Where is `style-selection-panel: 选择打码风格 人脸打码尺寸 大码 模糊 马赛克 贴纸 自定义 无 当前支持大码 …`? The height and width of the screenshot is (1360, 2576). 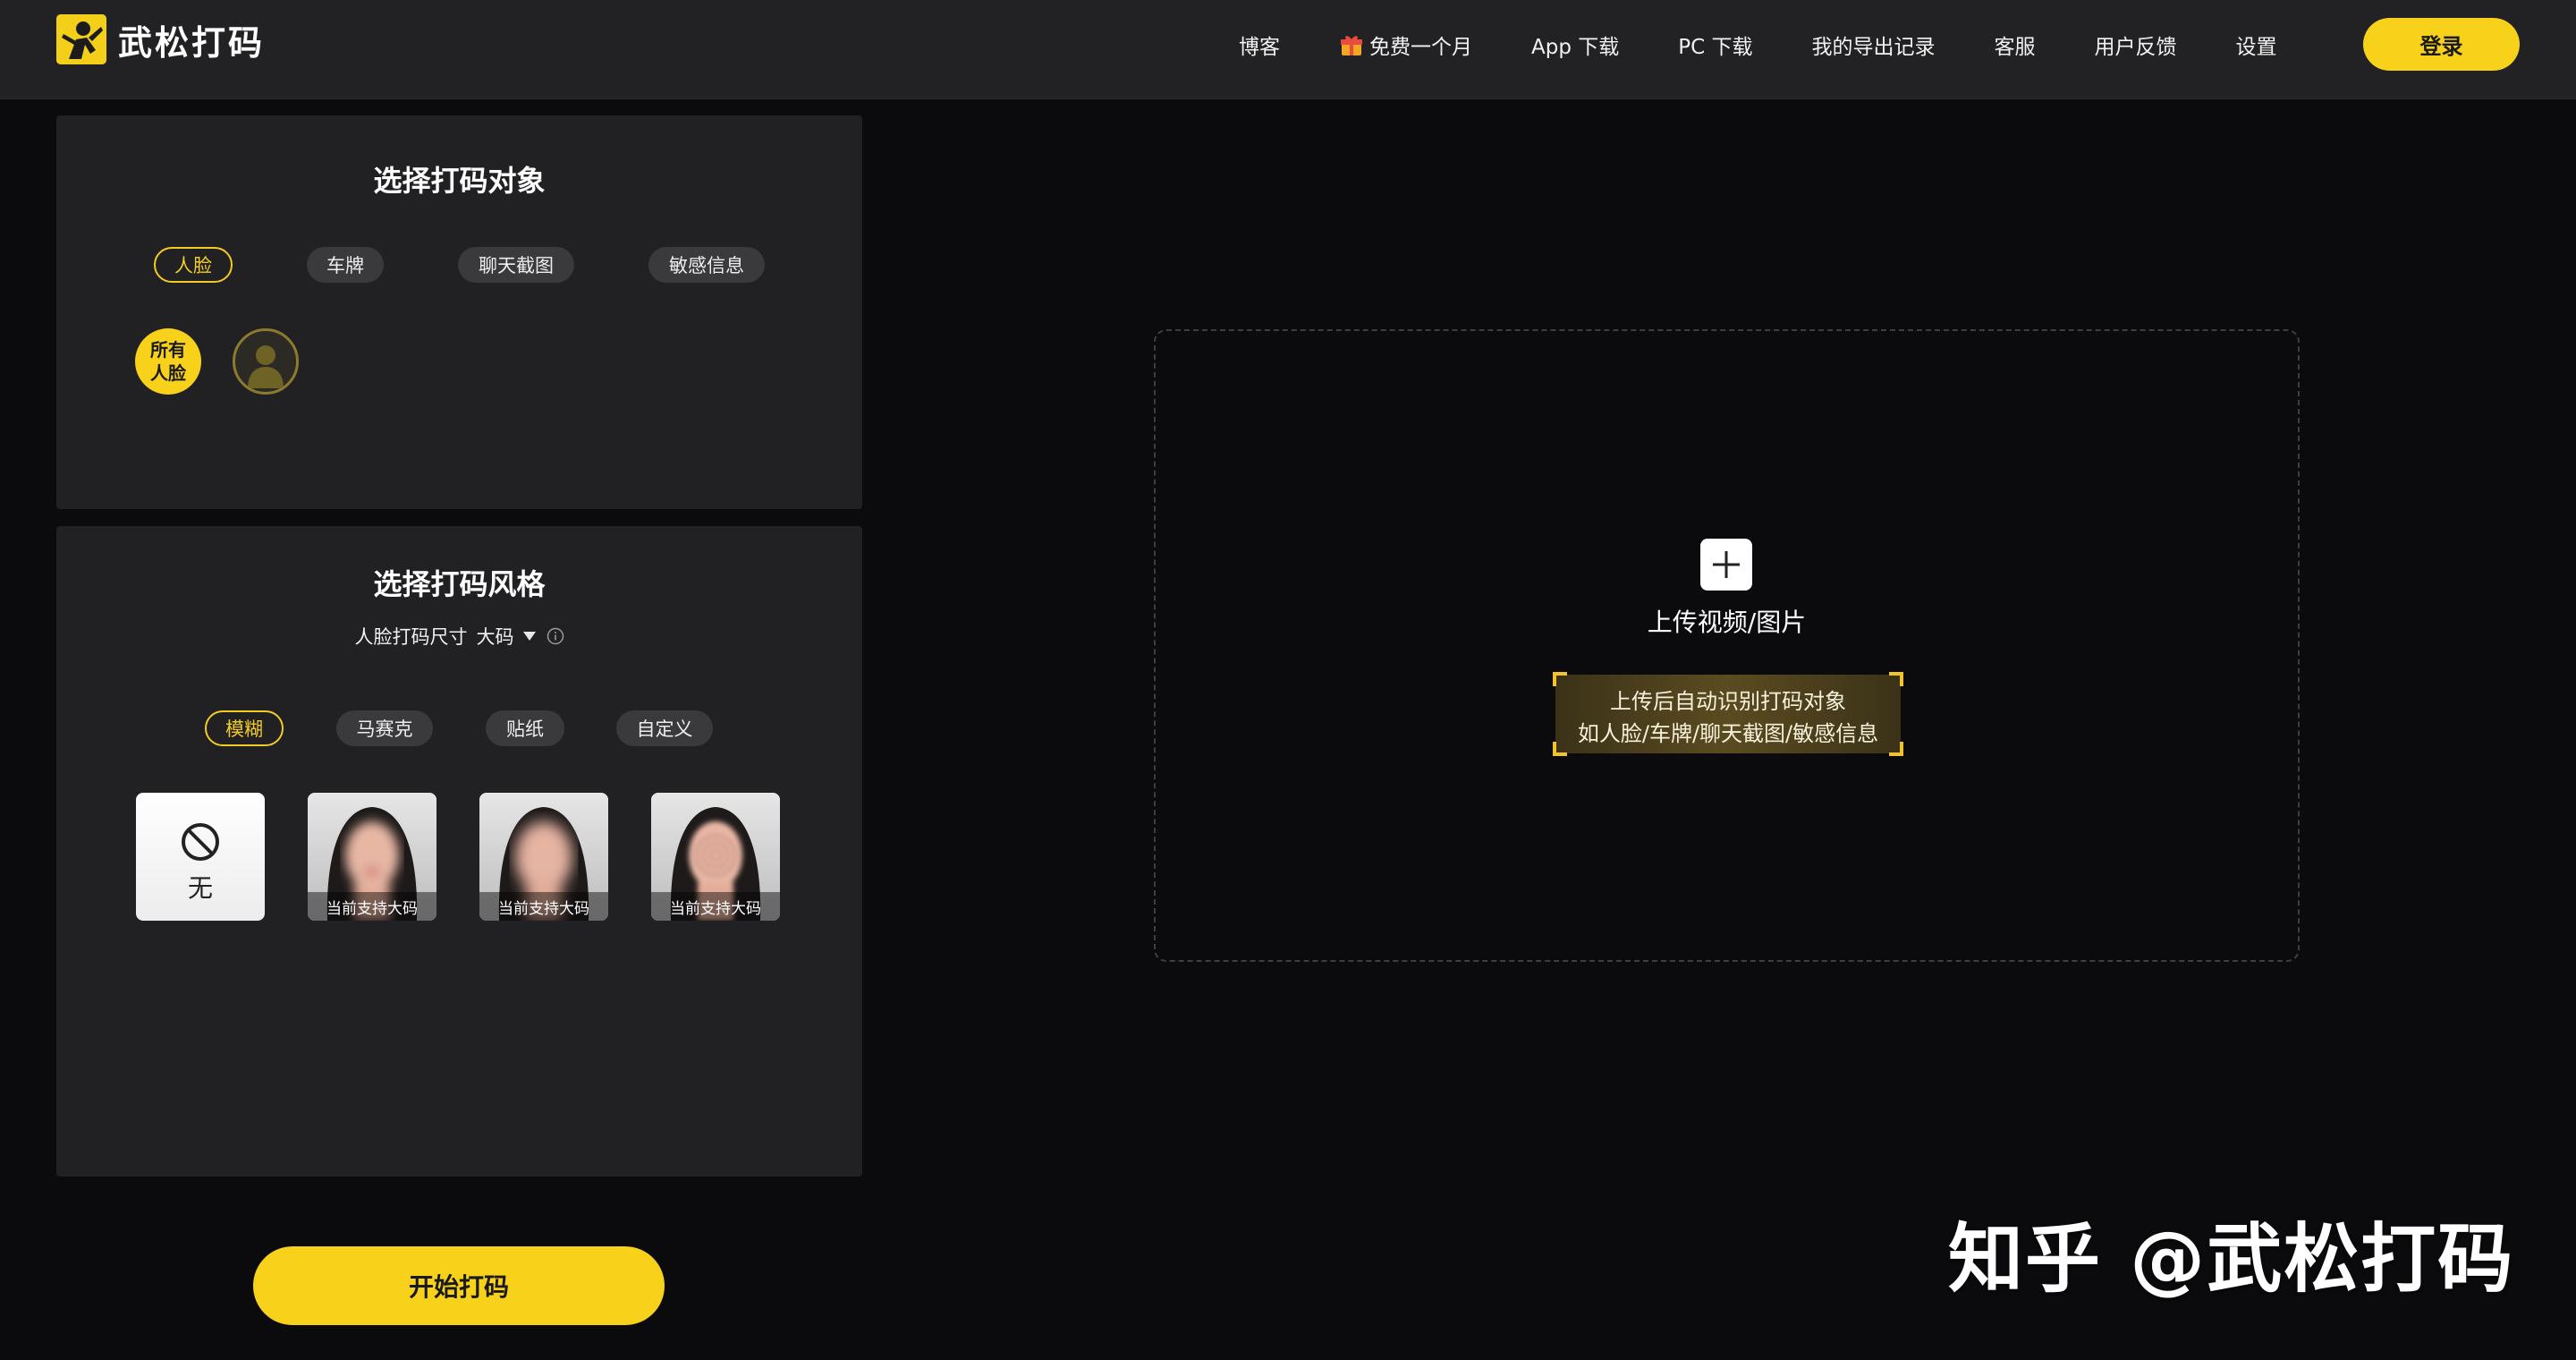
style-selection-panel: 选择打码风格 人脸打码尺寸 大码 模糊 马赛克 贴纸 自定义 无 当前支持大码 … is located at coordinates (459, 852).